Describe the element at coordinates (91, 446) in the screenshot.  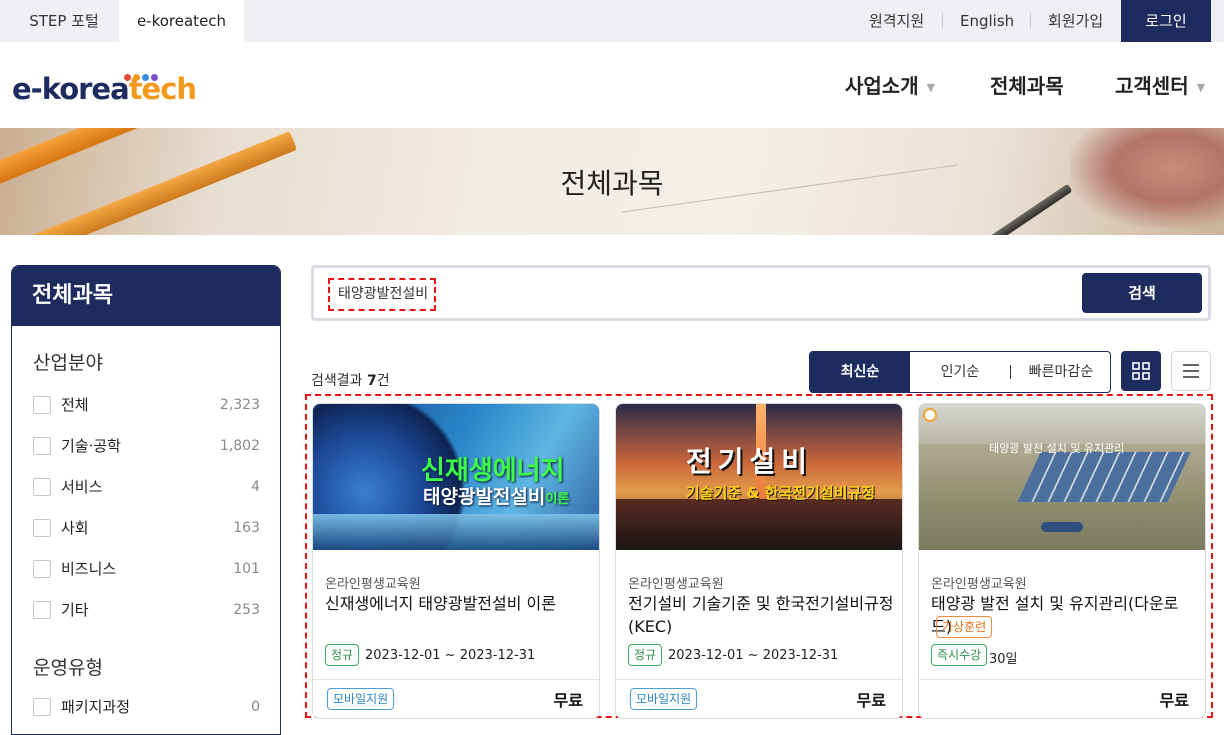
I see `filter-label: 기술·공학` at that location.